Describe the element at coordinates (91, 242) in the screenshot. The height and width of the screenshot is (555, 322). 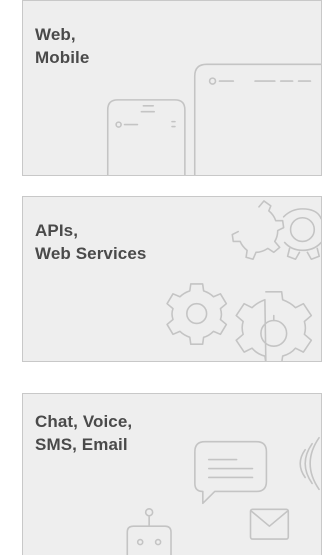
I see `card-title-apis-web-services: APIs, Web Services` at that location.